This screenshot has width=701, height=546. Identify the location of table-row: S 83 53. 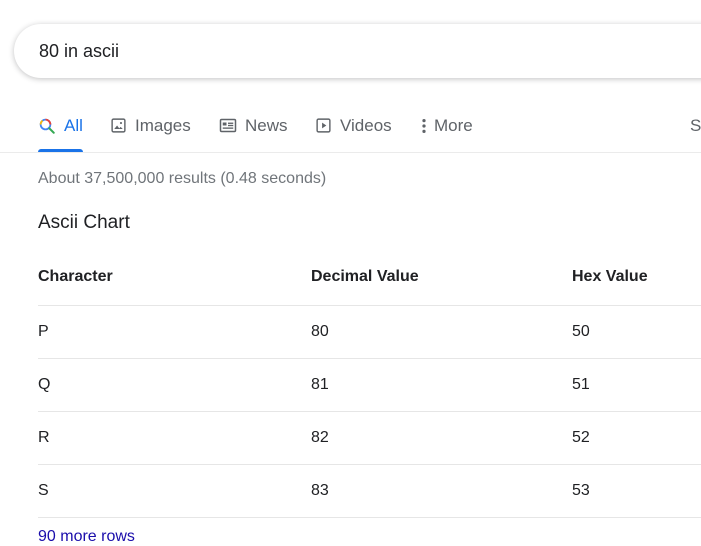
(369, 491).